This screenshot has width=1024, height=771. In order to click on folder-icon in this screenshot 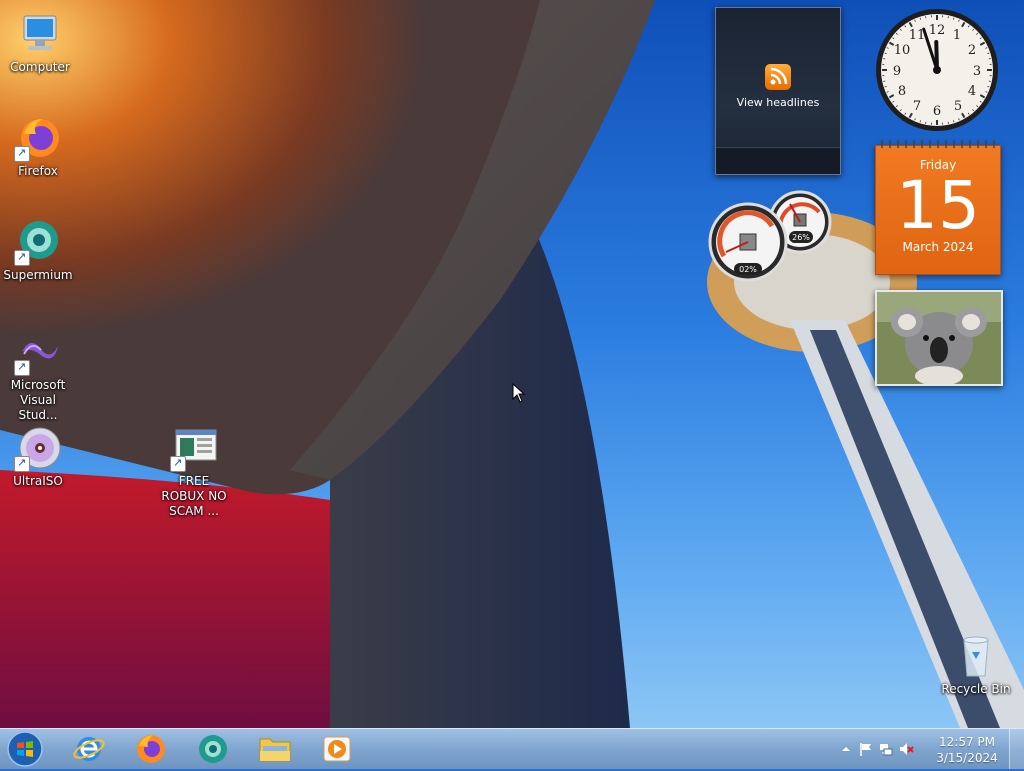, I will do `click(275, 749)`.